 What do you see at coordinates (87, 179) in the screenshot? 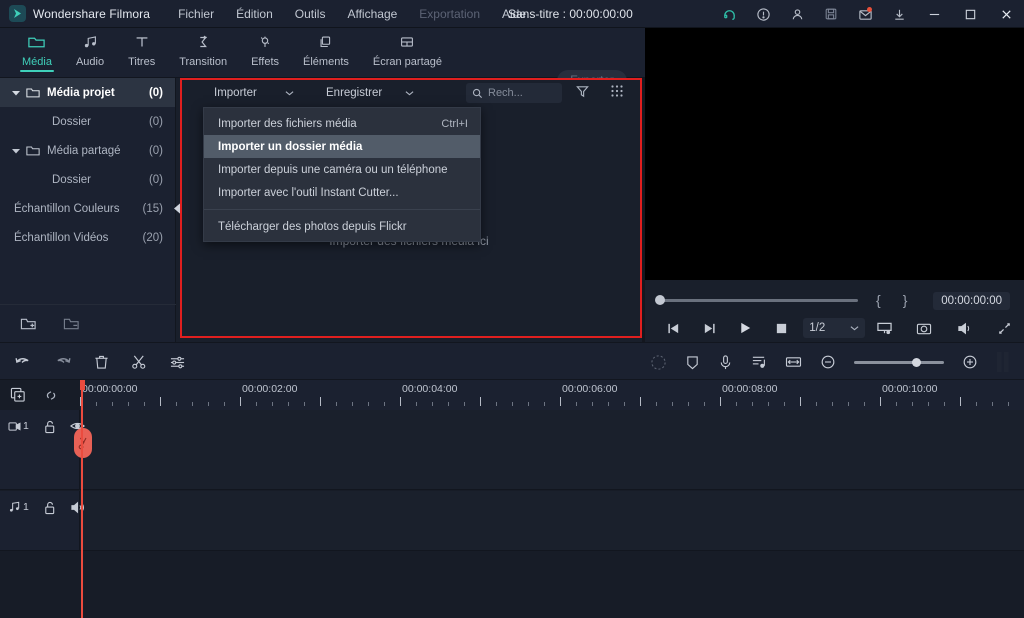
I see `sidebar-item-dossier-partage: Dossier (0)` at bounding box center [87, 179].